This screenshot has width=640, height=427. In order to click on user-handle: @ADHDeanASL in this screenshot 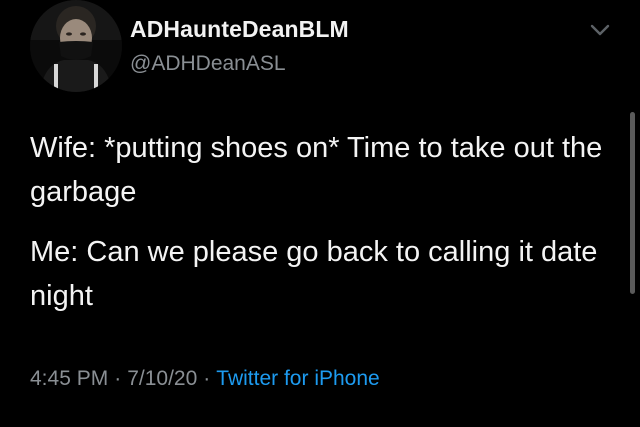, I will do `click(208, 64)`.